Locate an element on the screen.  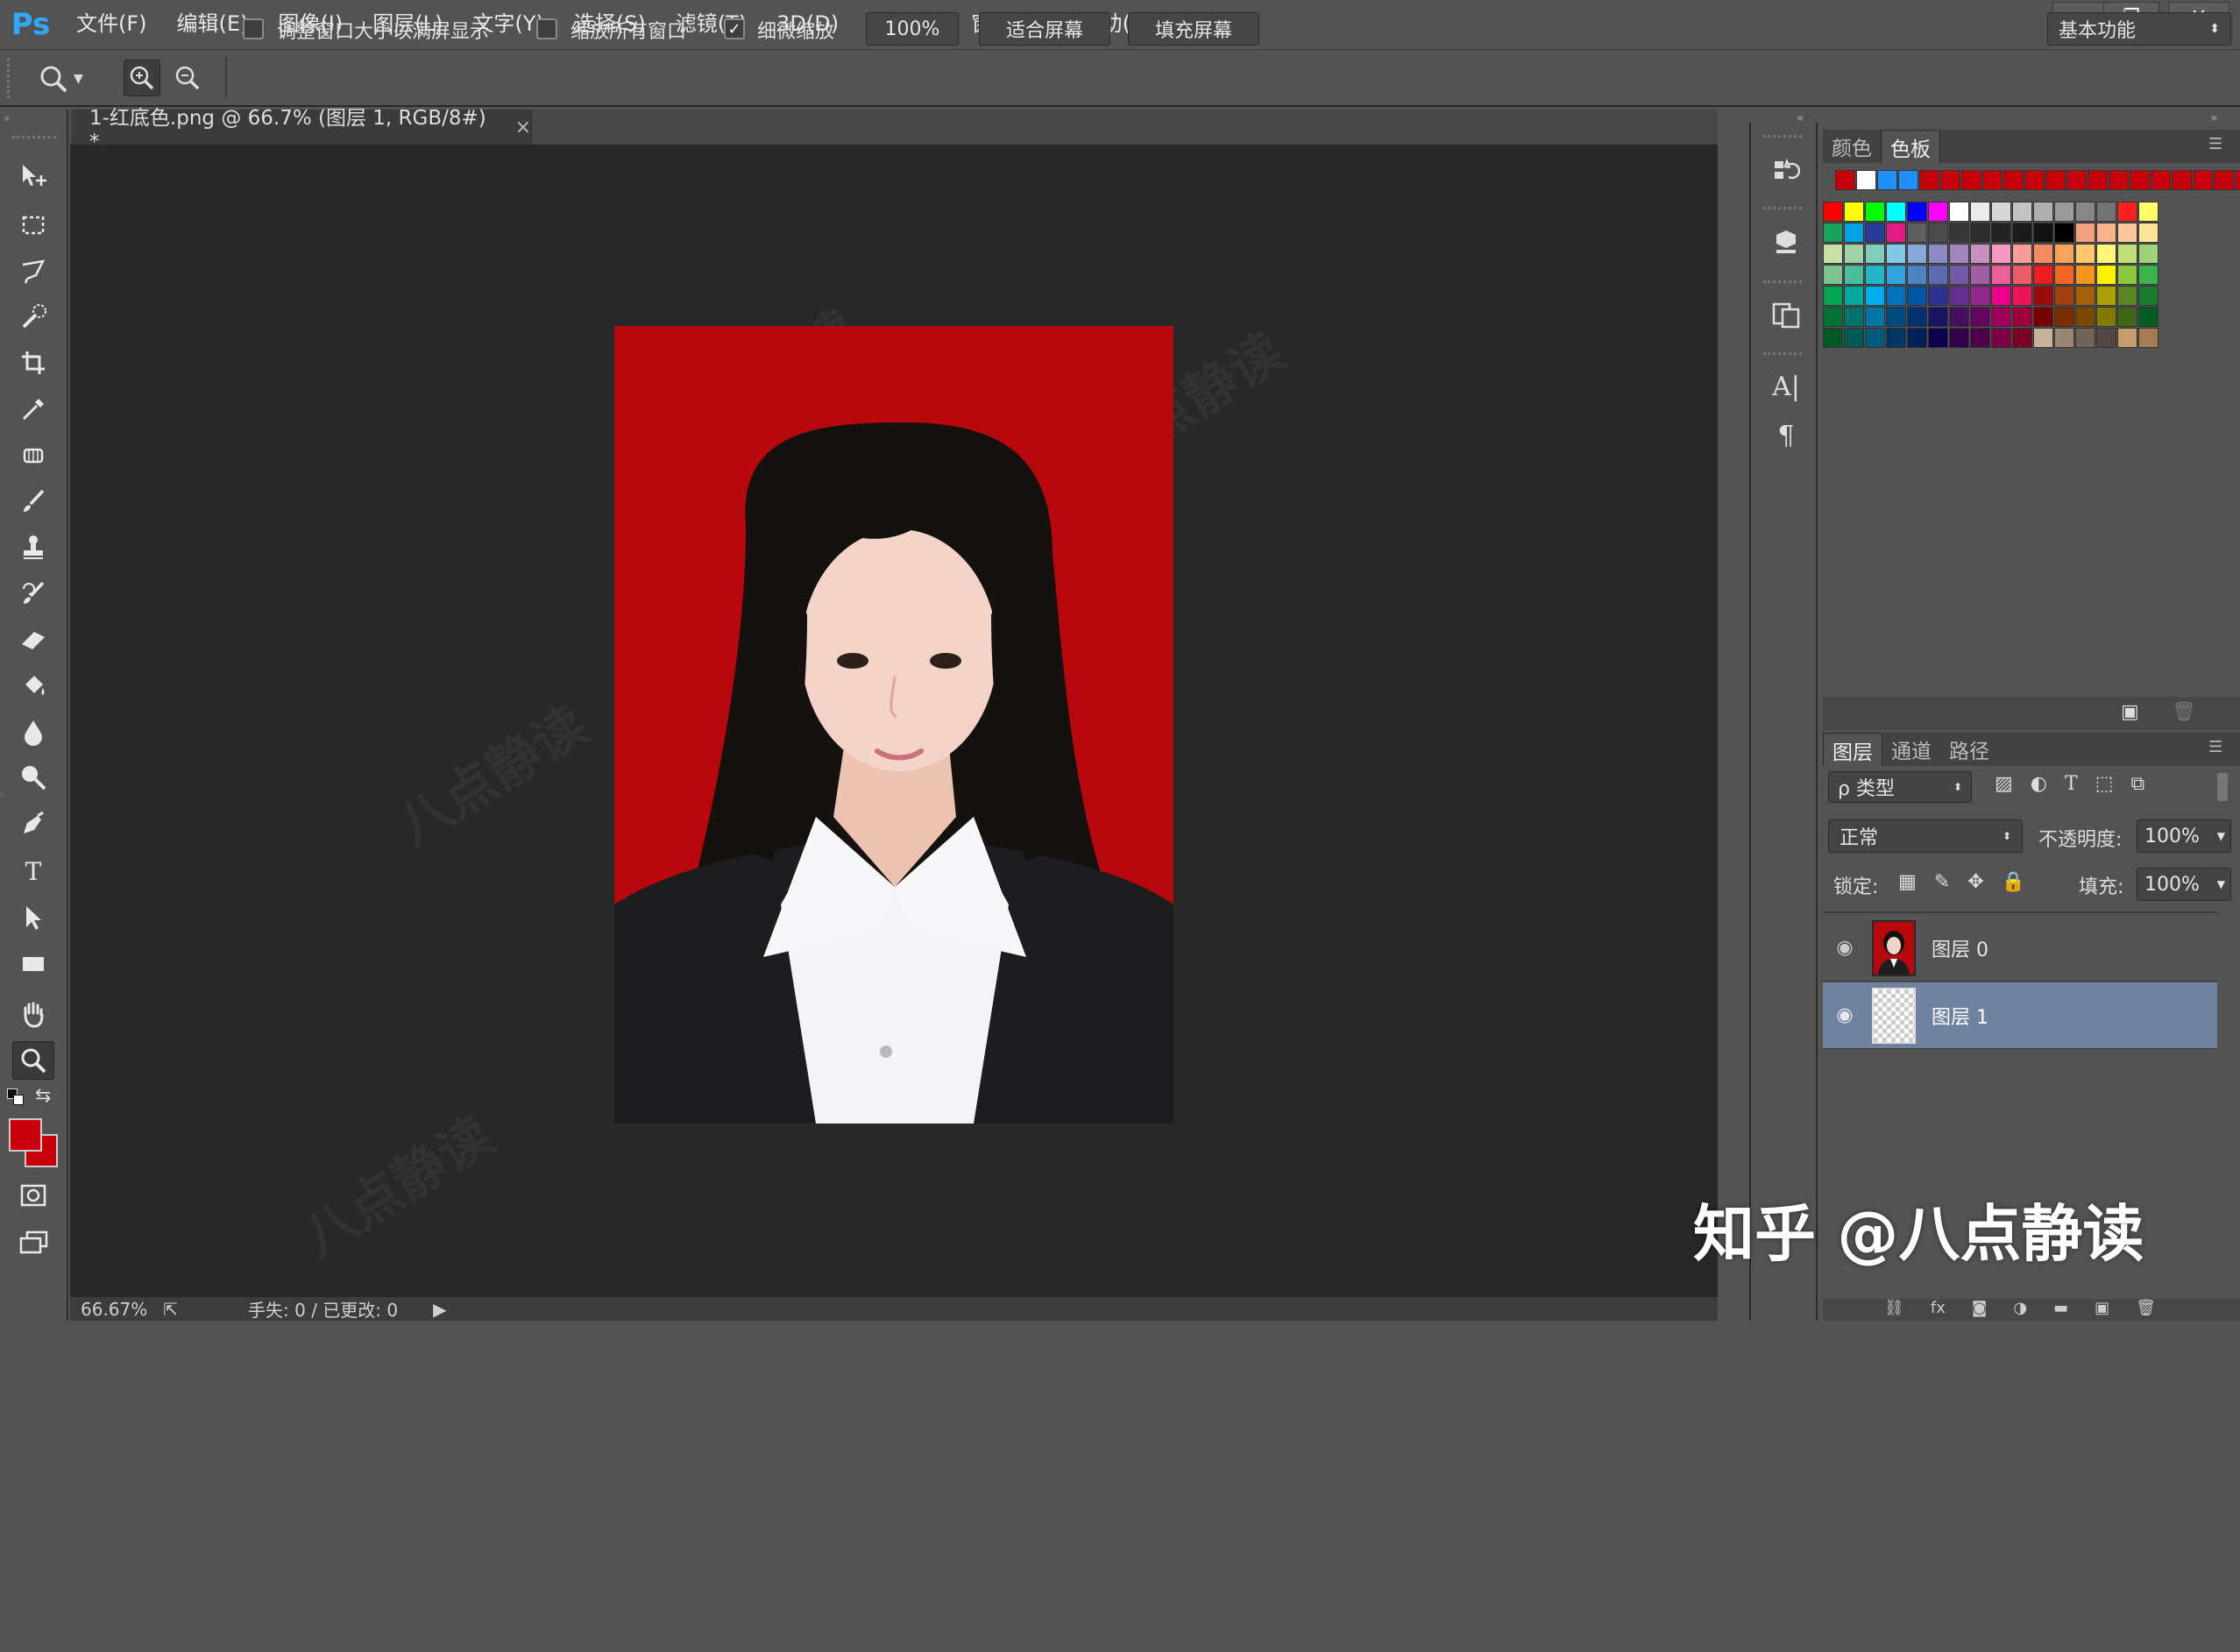
new-group-icon: ▬ is located at coordinates (2060, 1310).